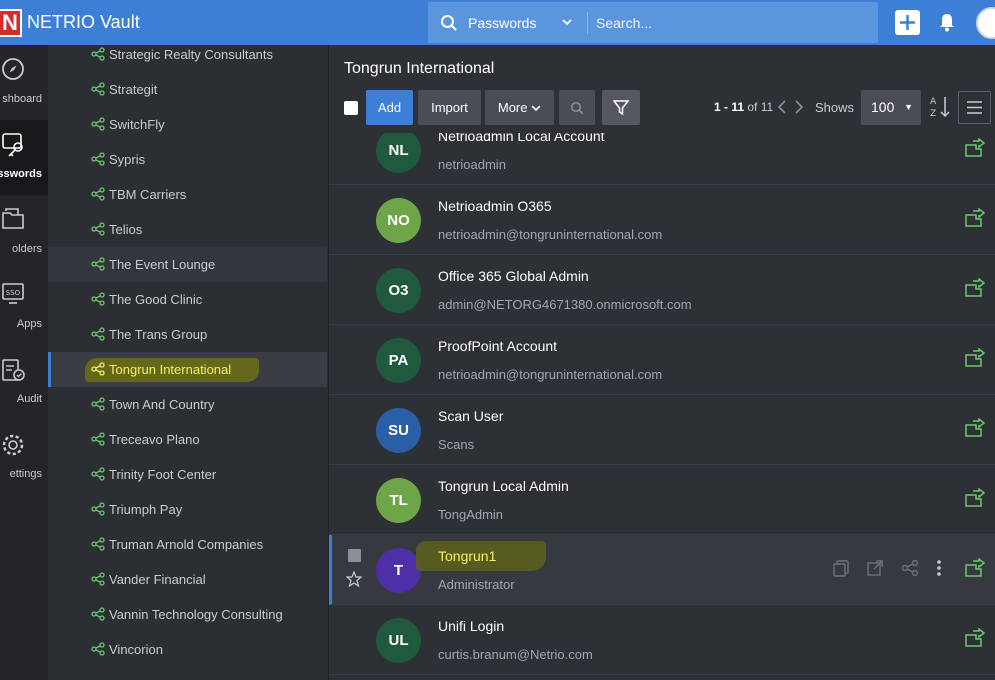  Describe the element at coordinates (577, 107) in the screenshot. I see `search-button` at that location.